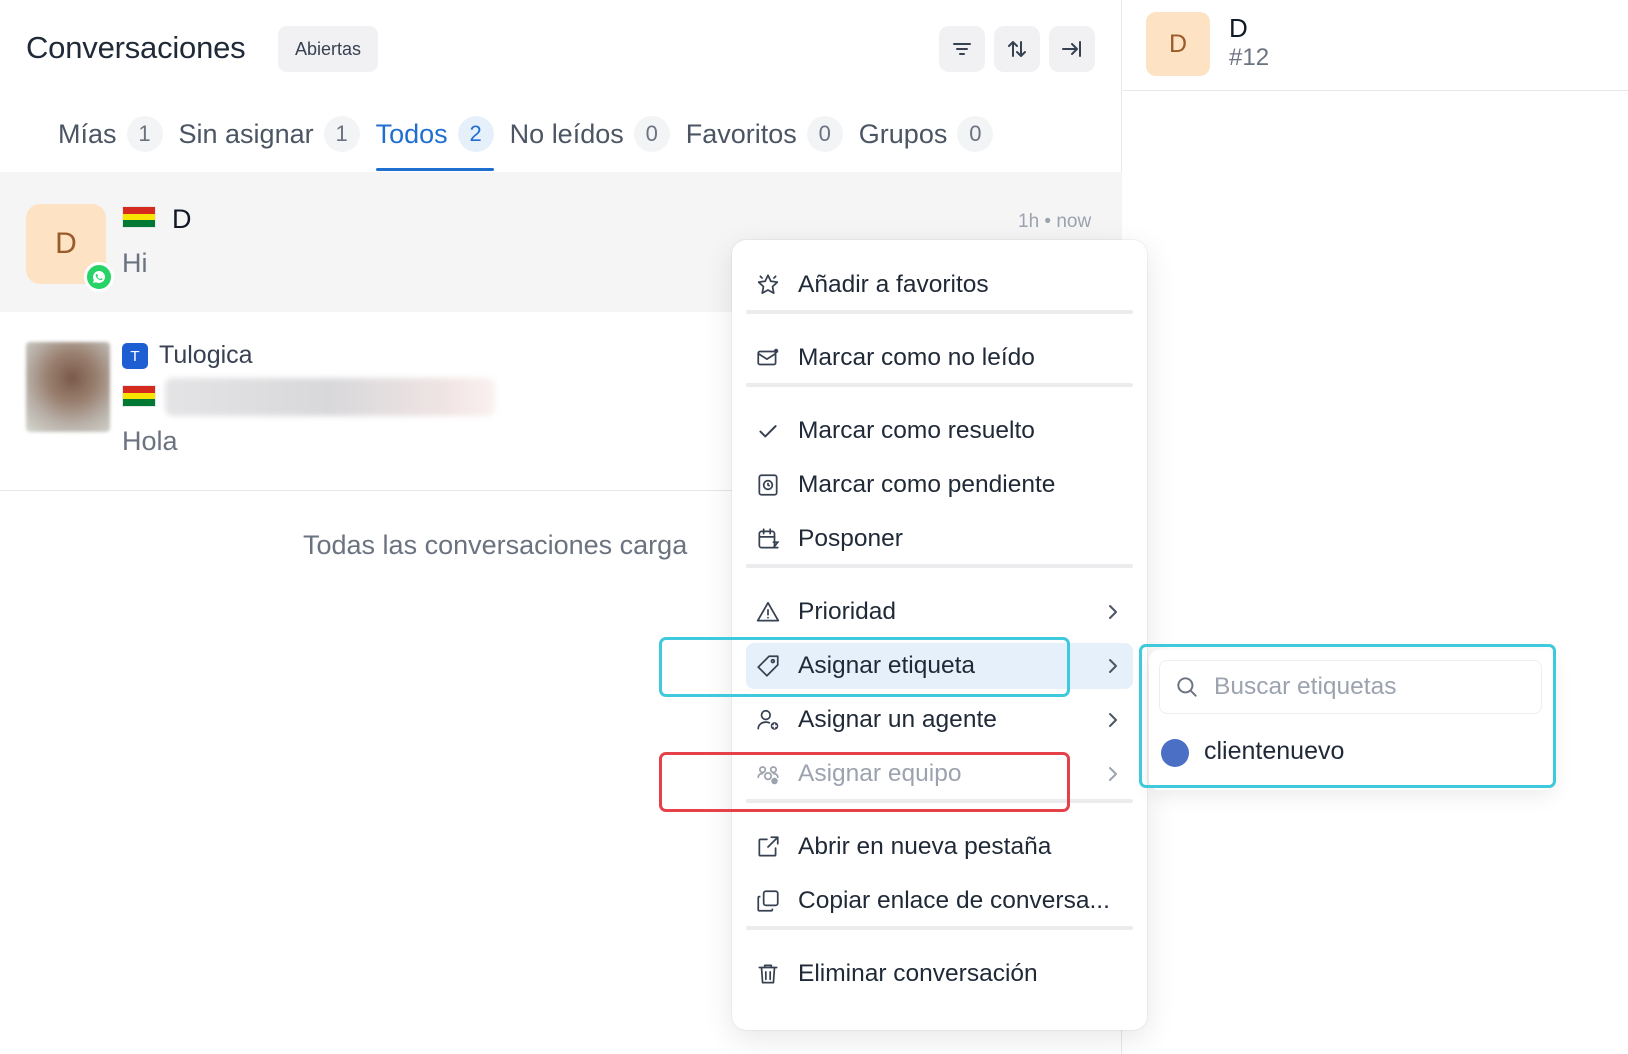  What do you see at coordinates (864, 782) in the screenshot?
I see `annotation-highlight-assign-team` at bounding box center [864, 782].